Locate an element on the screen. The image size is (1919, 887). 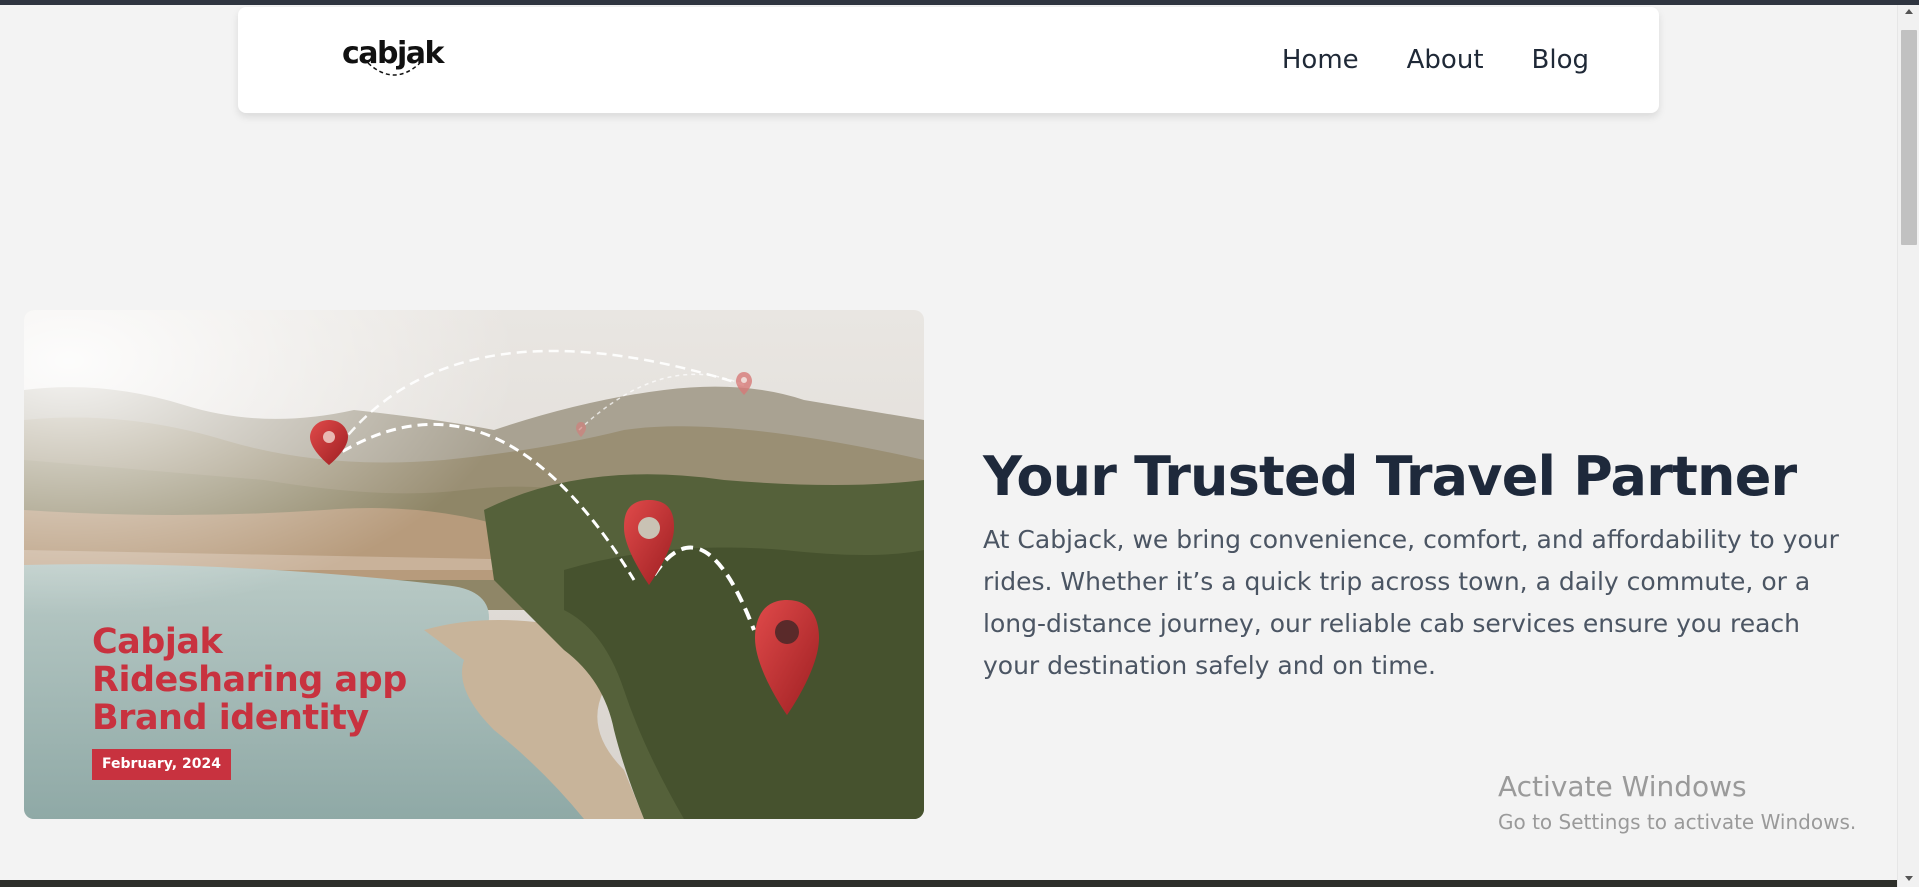
scroll-thumb is located at coordinates (1909, 137).